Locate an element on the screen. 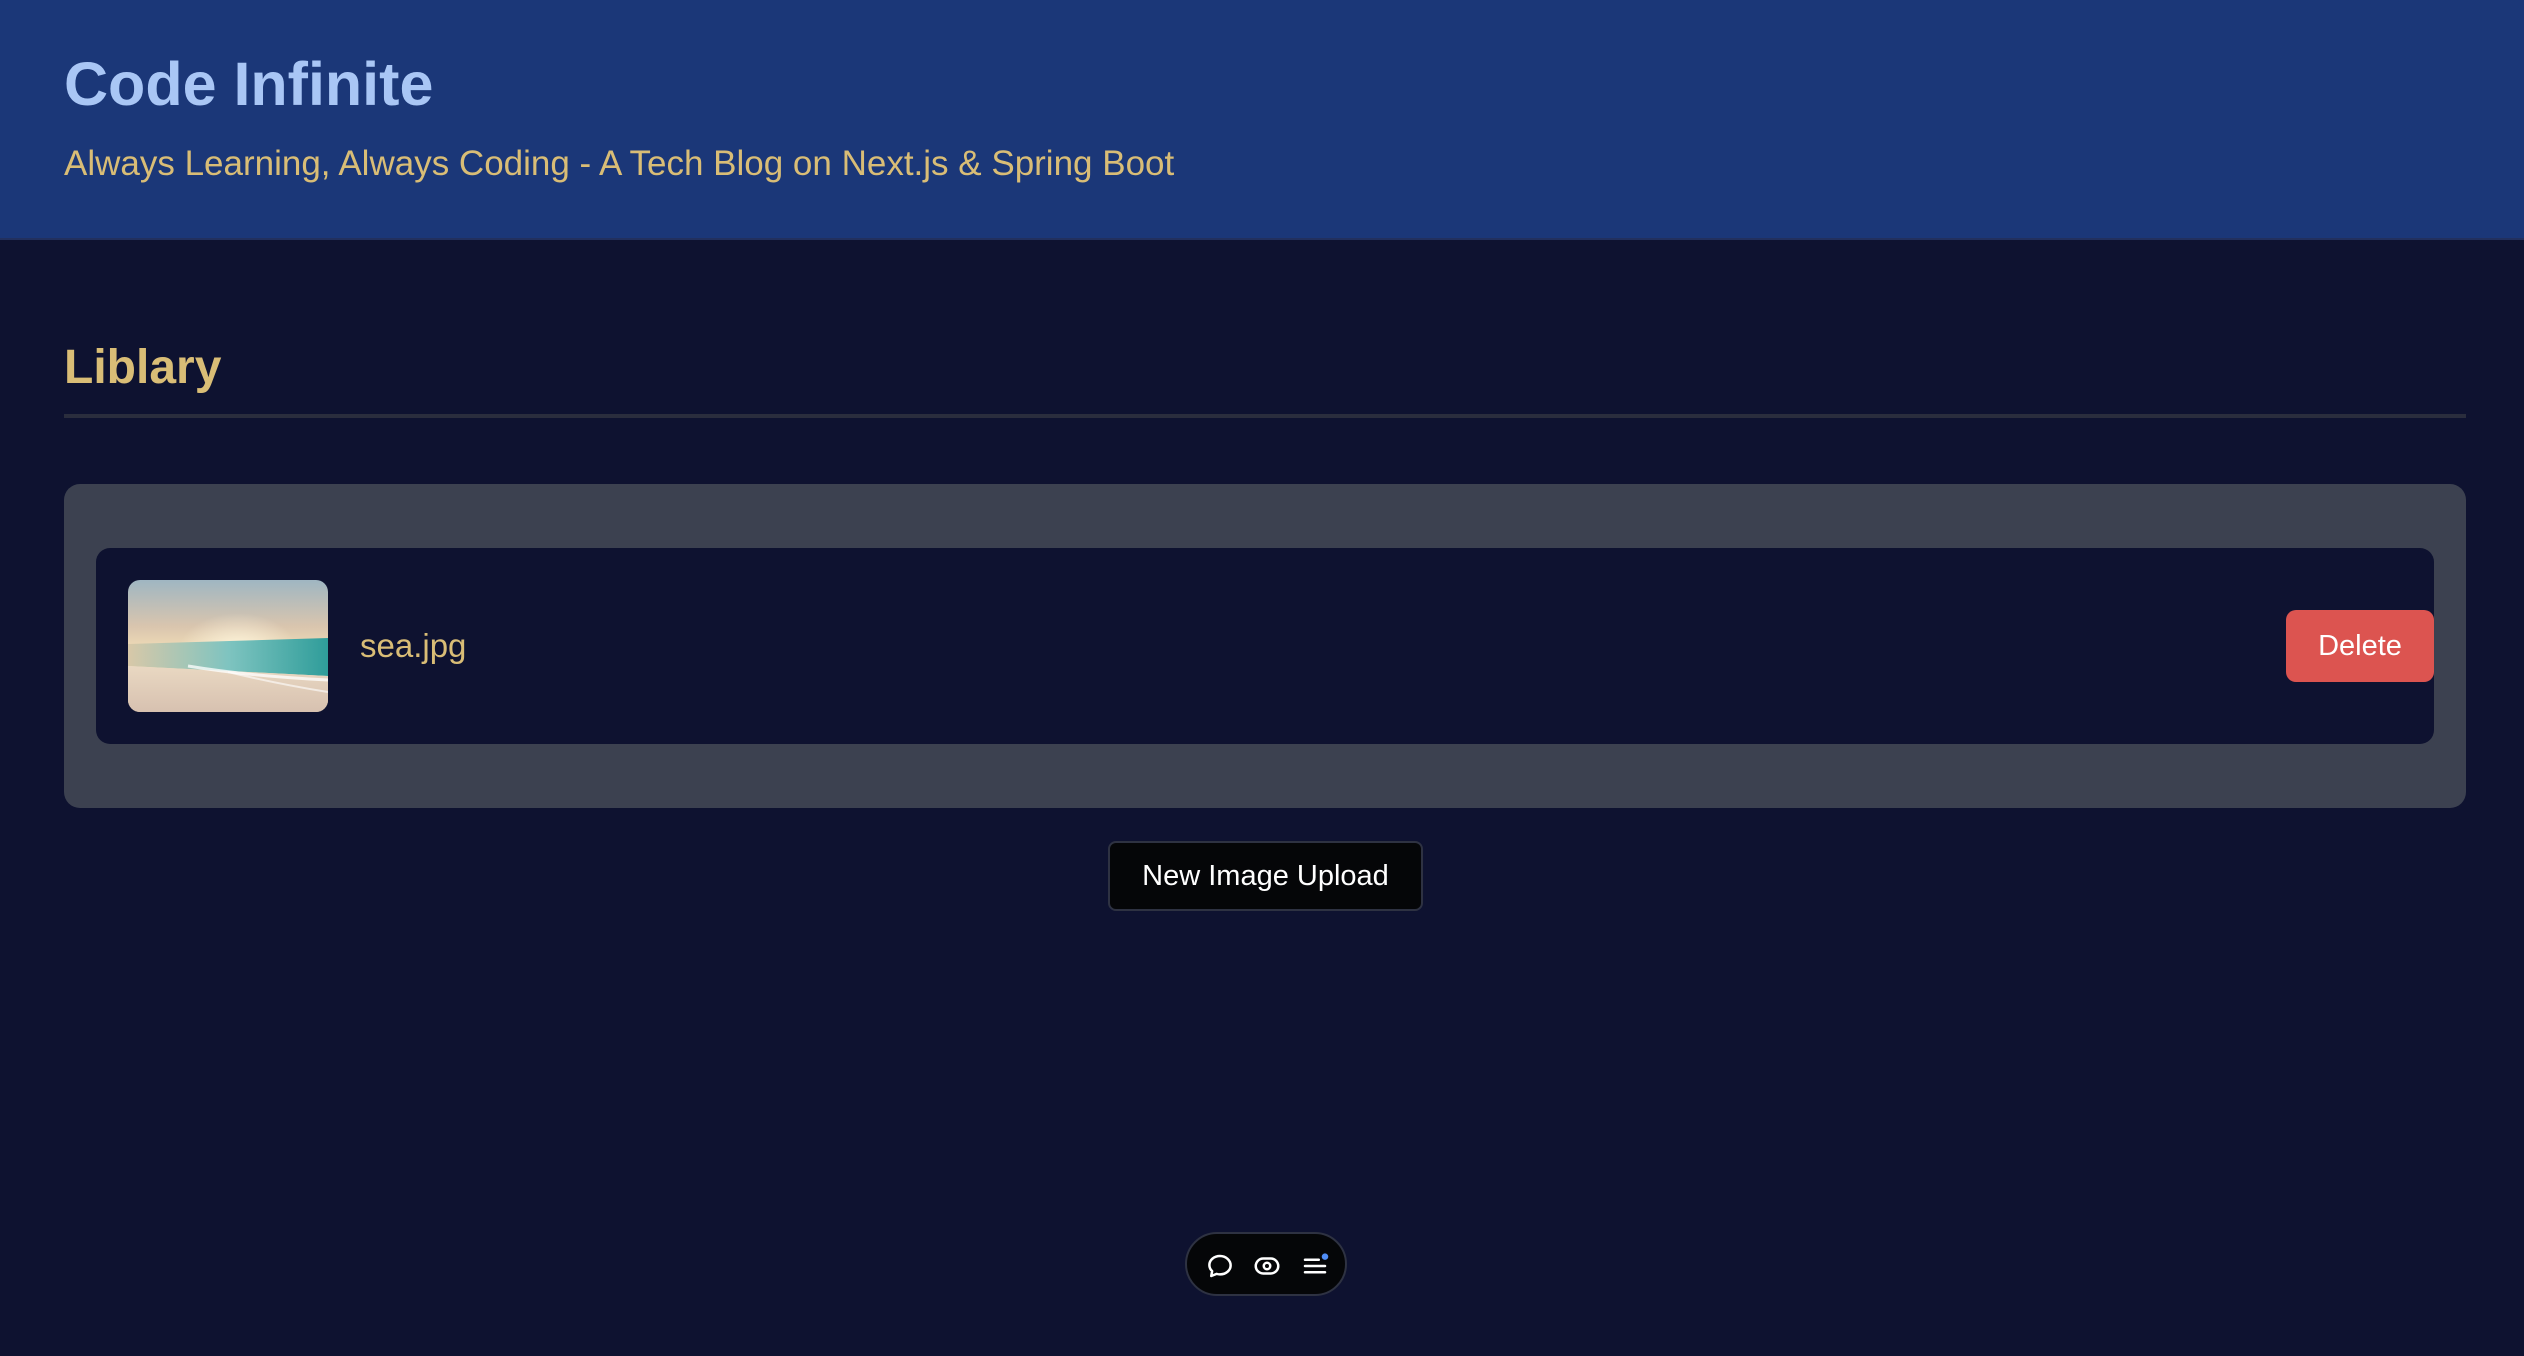 The height and width of the screenshot is (1356, 2524). sea-beach-thumbnail is located at coordinates (228, 646).